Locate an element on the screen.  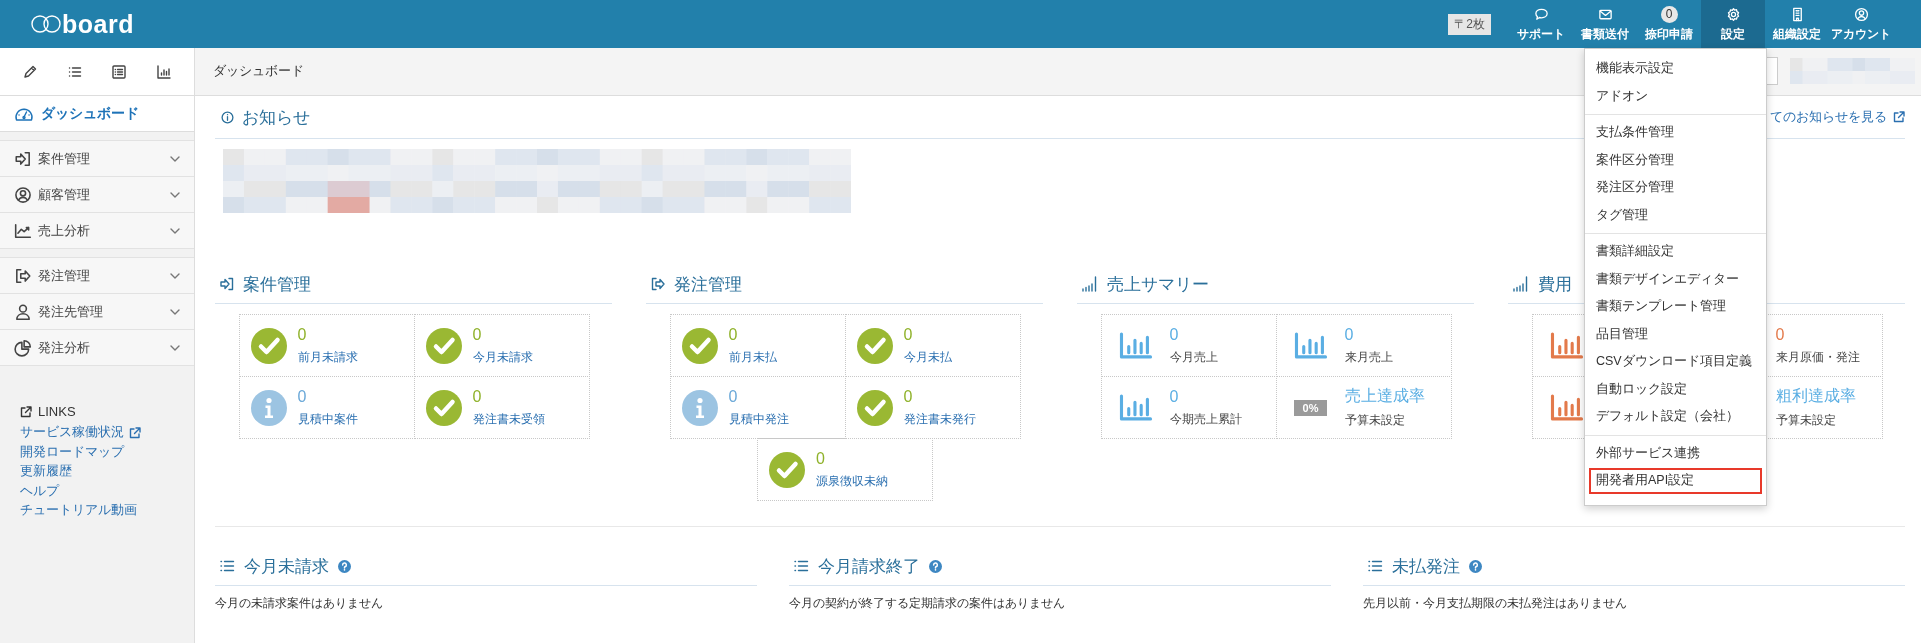
stat-label: 来月原価・発注 is located at coordinates (1817, 357).